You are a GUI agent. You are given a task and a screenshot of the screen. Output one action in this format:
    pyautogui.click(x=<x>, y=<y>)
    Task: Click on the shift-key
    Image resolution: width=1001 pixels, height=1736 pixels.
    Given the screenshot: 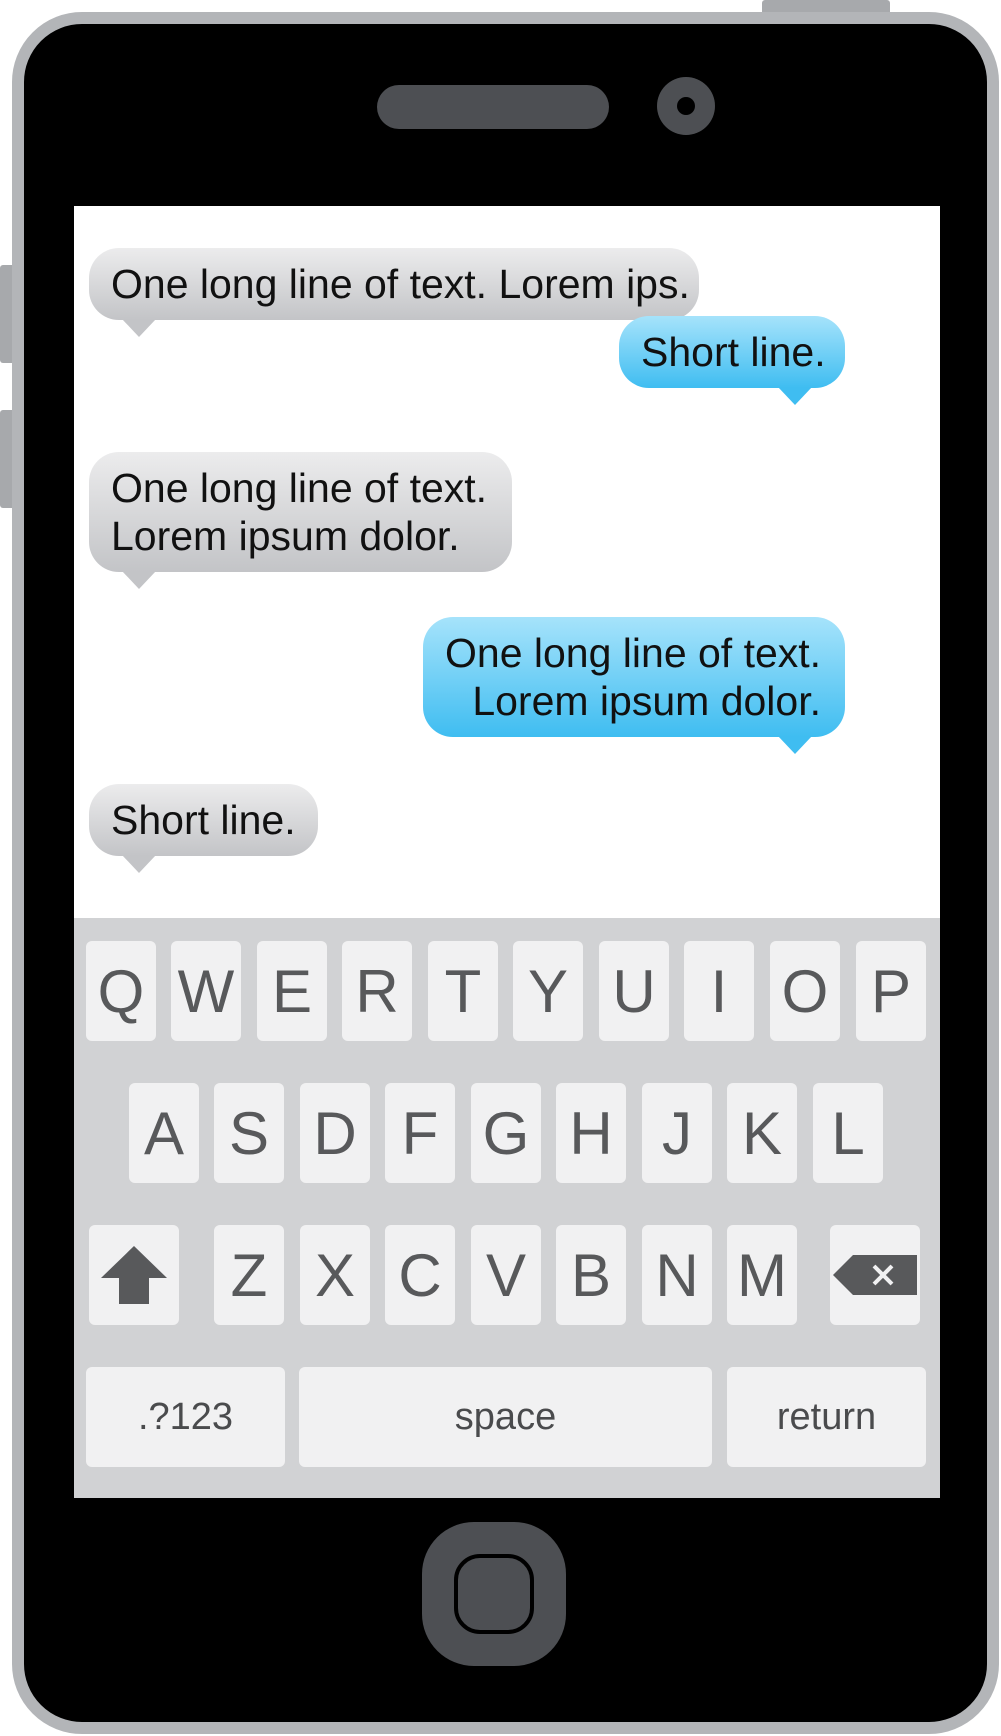 What is the action you would take?
    pyautogui.click(x=134, y=1275)
    